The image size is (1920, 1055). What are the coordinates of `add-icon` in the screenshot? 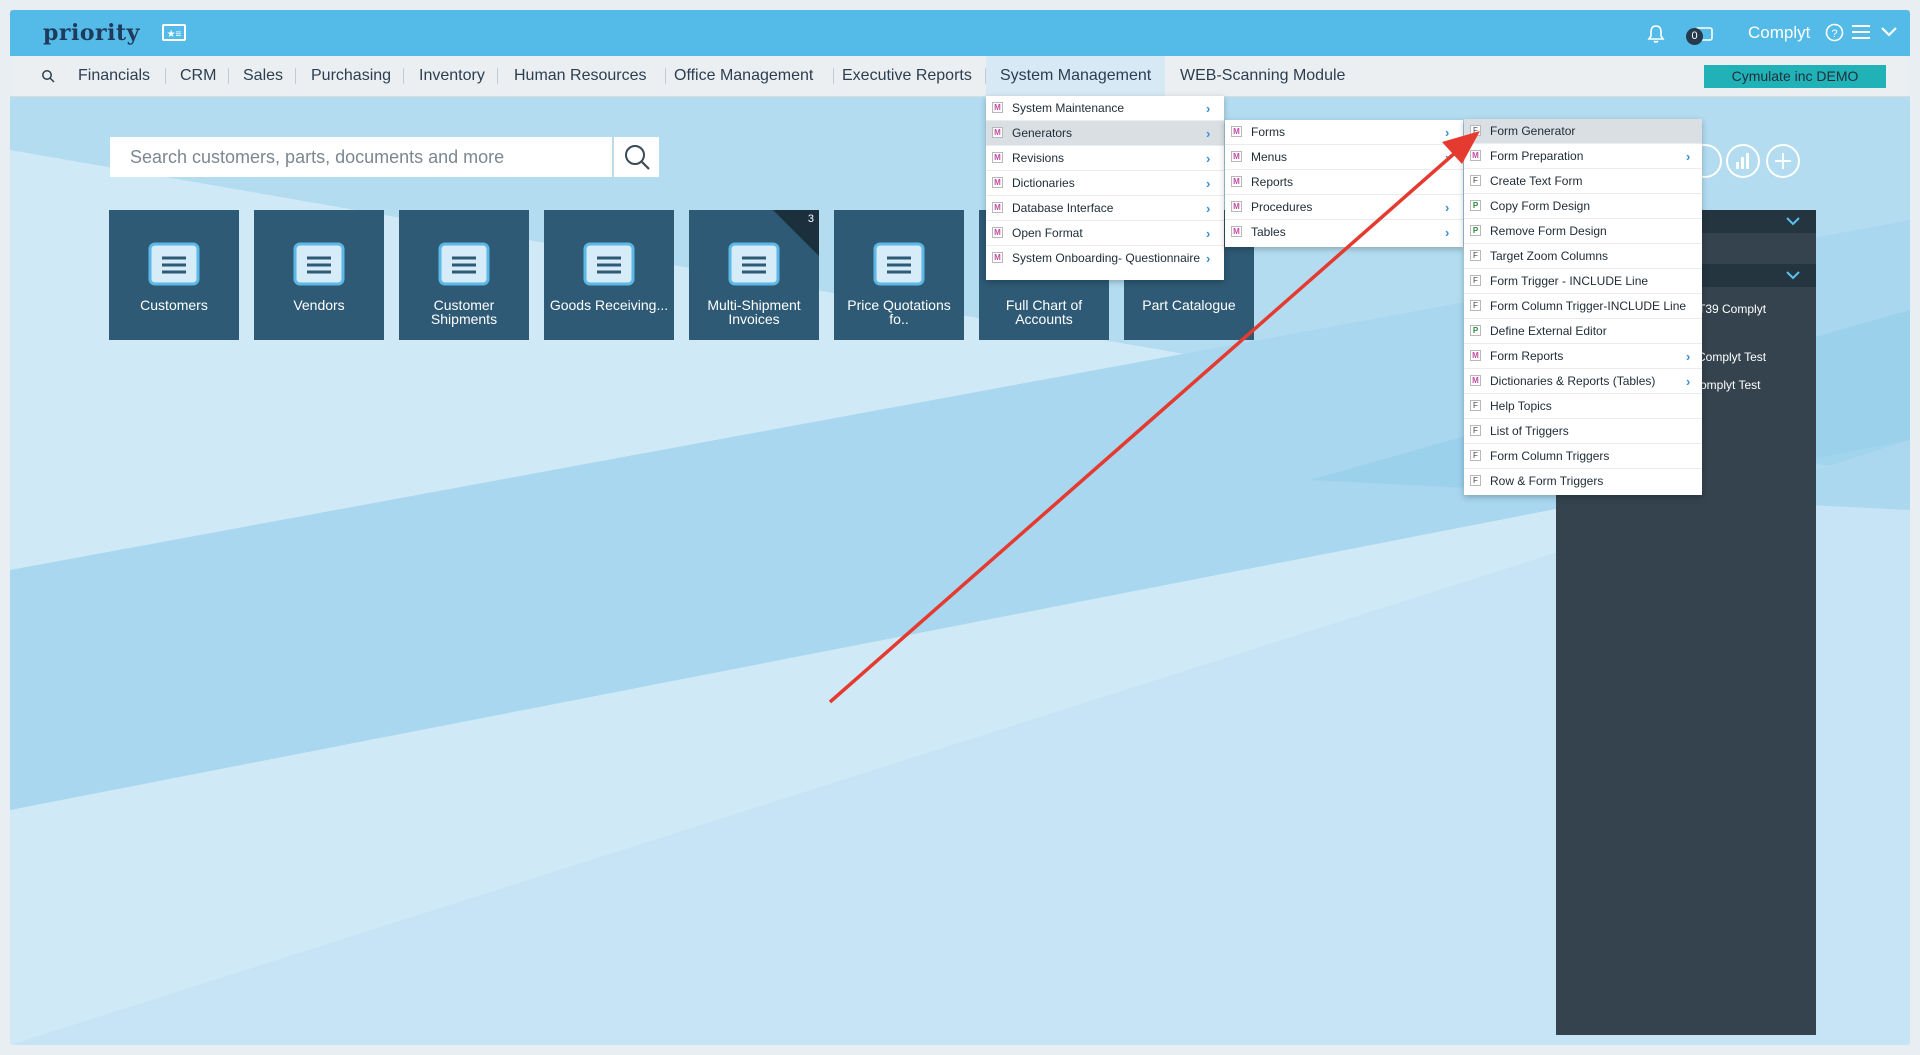 It's located at (1783, 161).